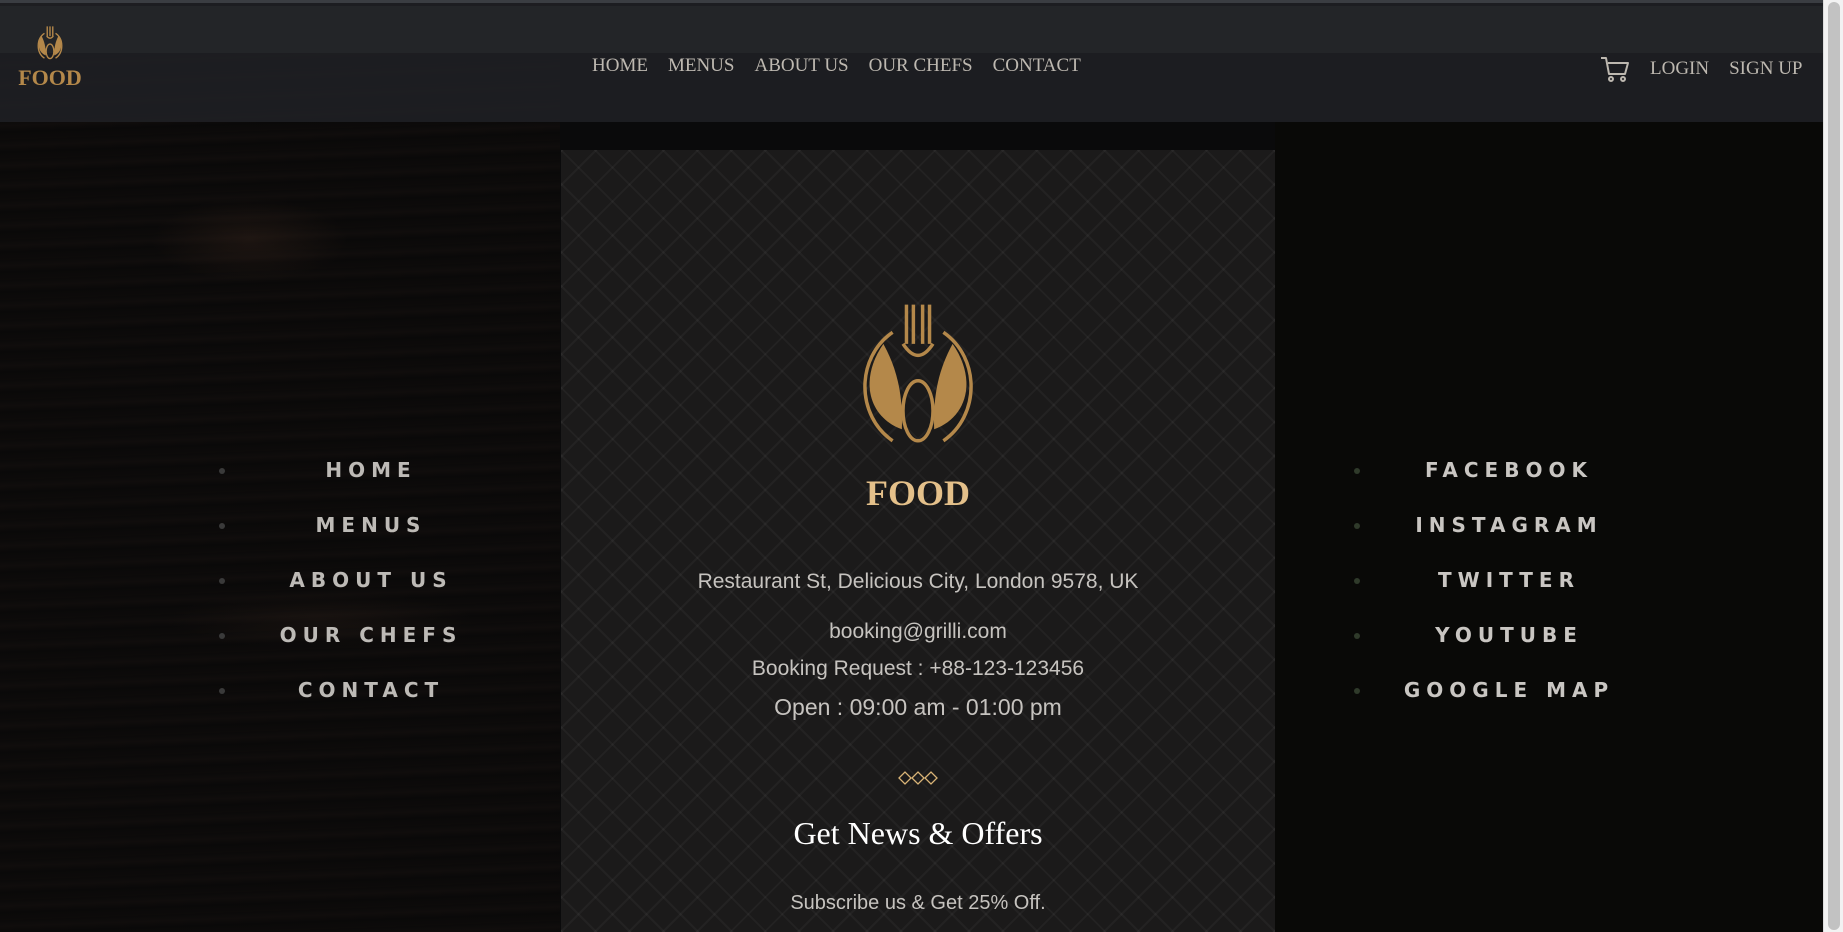 This screenshot has width=1843, height=932. Describe the element at coordinates (1509, 485) in the screenshot. I see `social-item: FACEBOOK` at that location.